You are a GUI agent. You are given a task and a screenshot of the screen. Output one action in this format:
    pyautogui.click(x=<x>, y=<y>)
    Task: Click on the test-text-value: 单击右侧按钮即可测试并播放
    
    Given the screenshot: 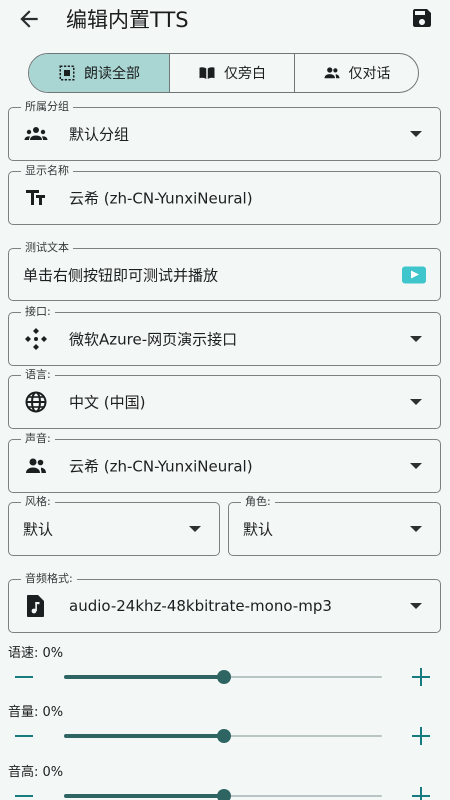 What is the action you would take?
    pyautogui.click(x=121, y=275)
    